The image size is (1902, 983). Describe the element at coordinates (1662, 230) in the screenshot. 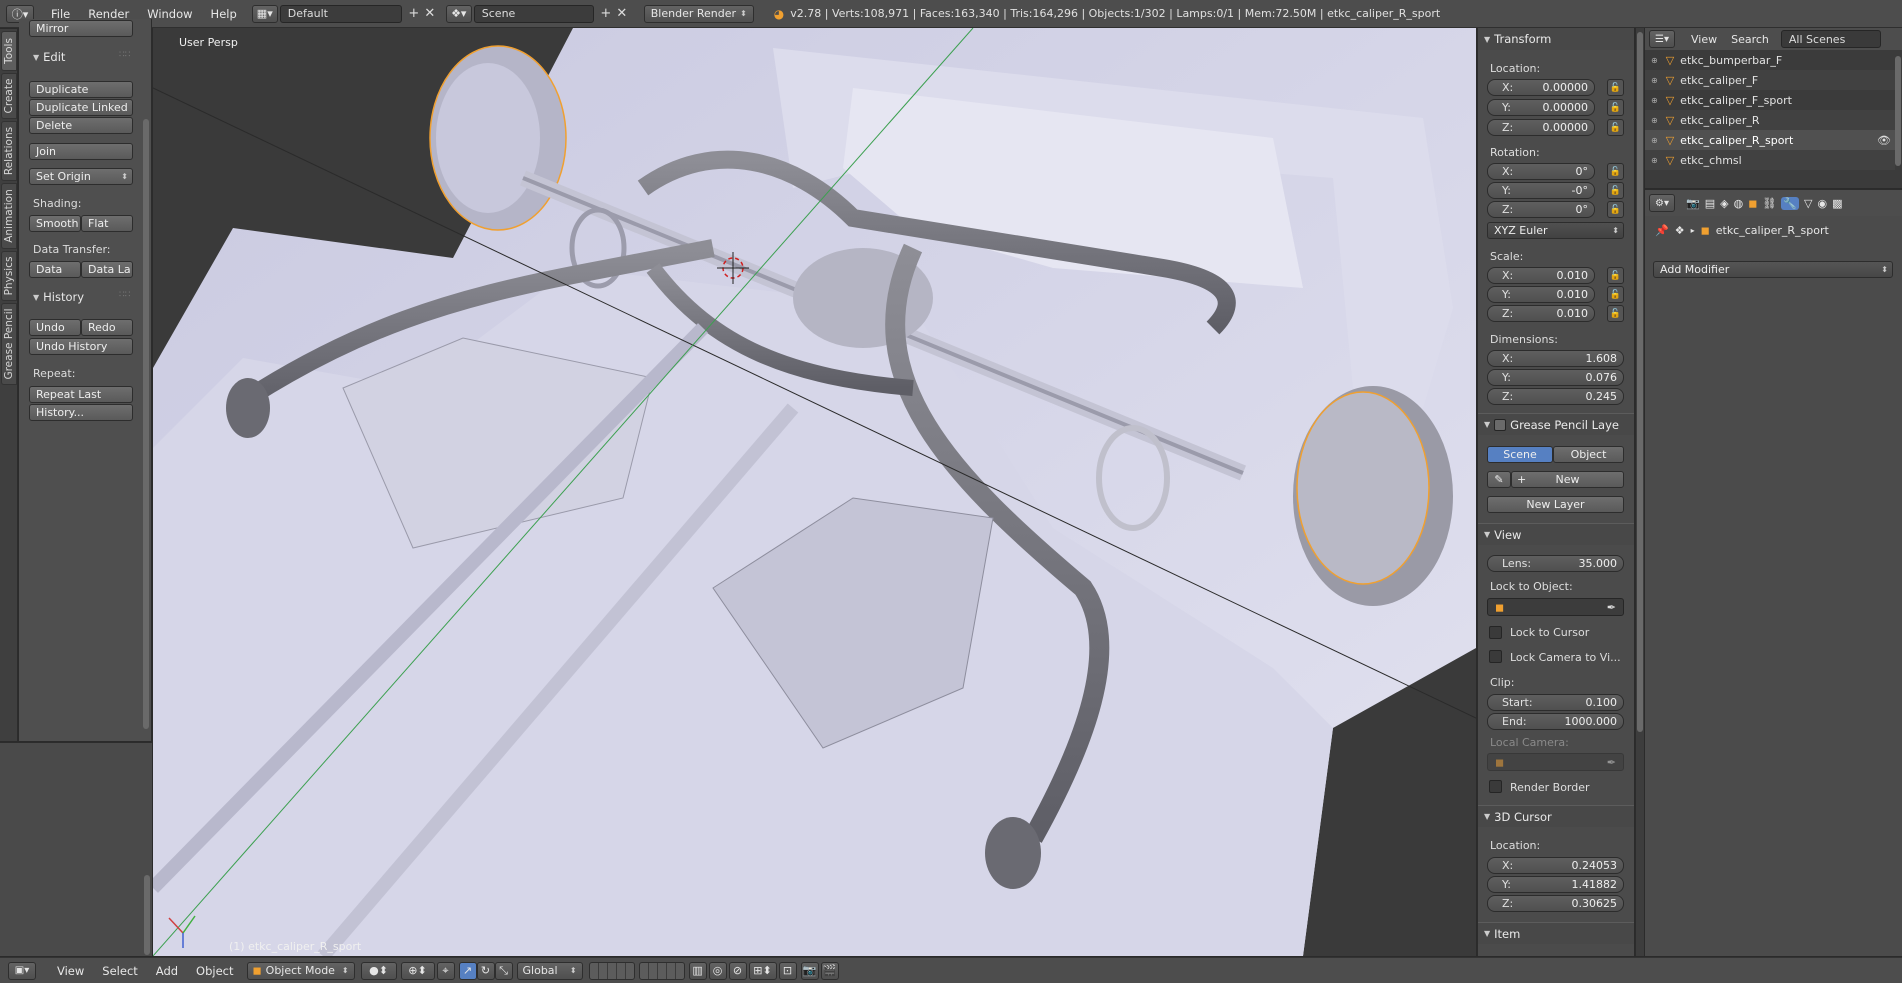

I see `pin-icon: 📌` at that location.